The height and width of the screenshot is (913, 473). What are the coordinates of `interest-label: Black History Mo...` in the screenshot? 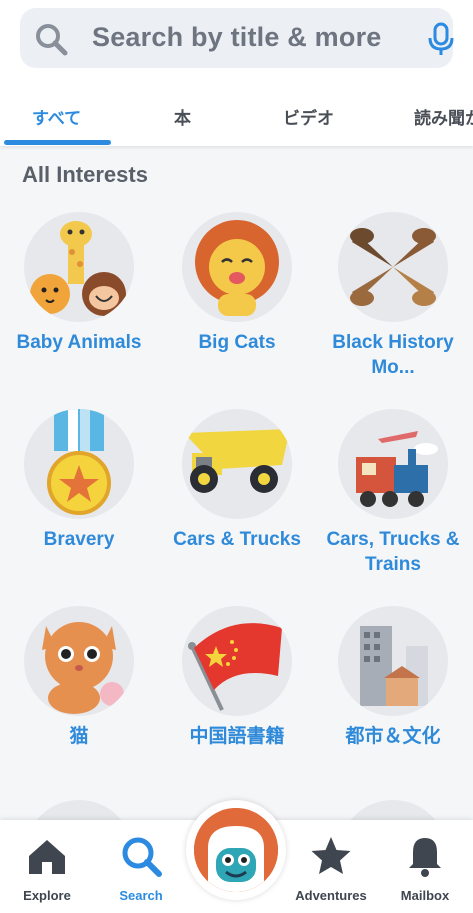 It's located at (393, 355).